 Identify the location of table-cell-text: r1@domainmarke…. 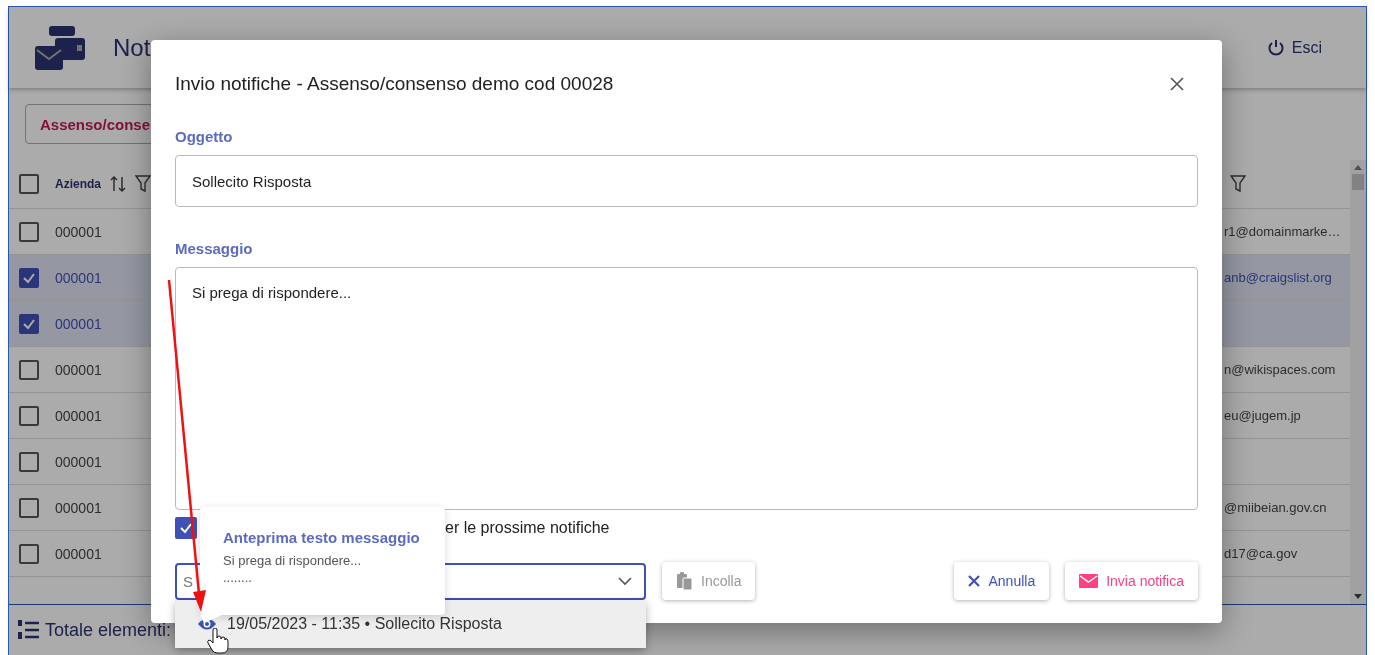
(1283, 231).